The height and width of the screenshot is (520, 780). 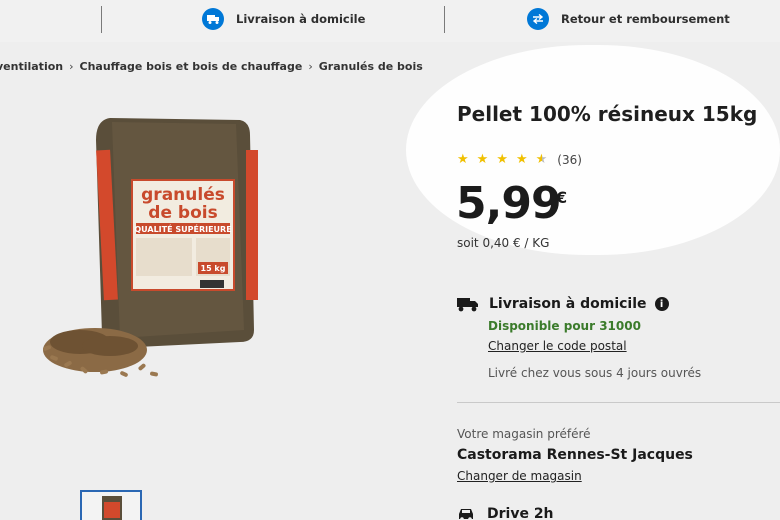 I want to click on breadcrumb-item: Chauffage bois et bois de chauffage, so click(x=191, y=66).